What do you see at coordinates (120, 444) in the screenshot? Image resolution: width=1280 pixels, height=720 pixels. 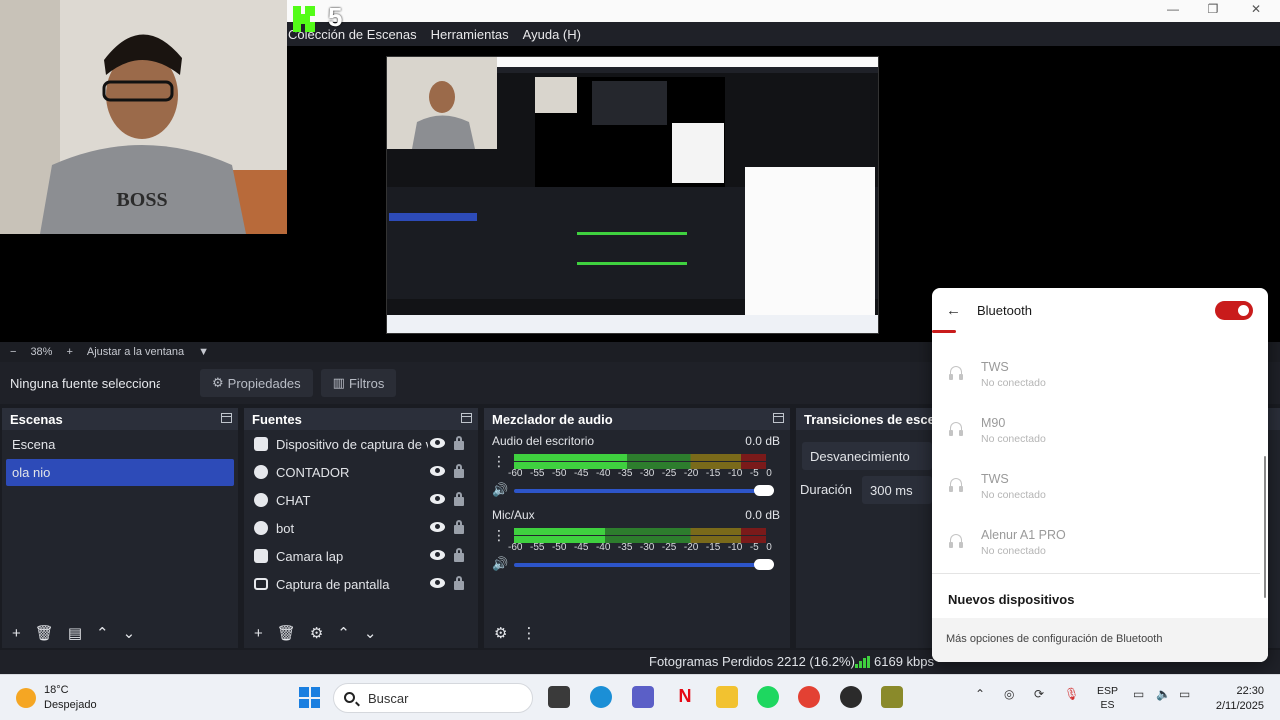 I see `scene-item: Escena` at bounding box center [120, 444].